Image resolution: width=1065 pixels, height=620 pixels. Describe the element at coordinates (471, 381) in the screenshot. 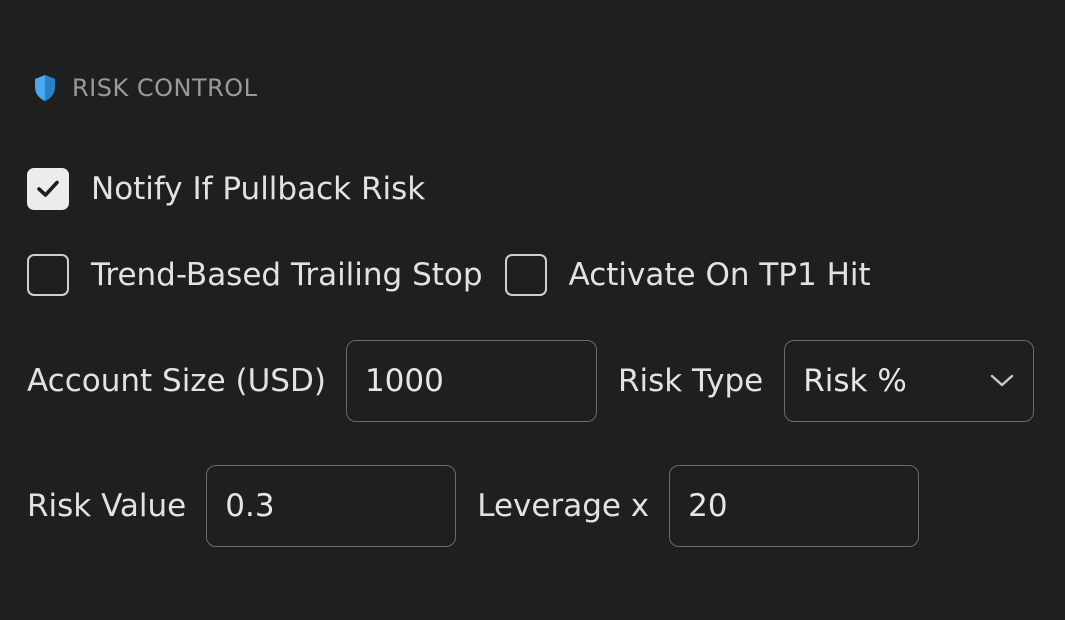

I see `account-size-input` at that location.